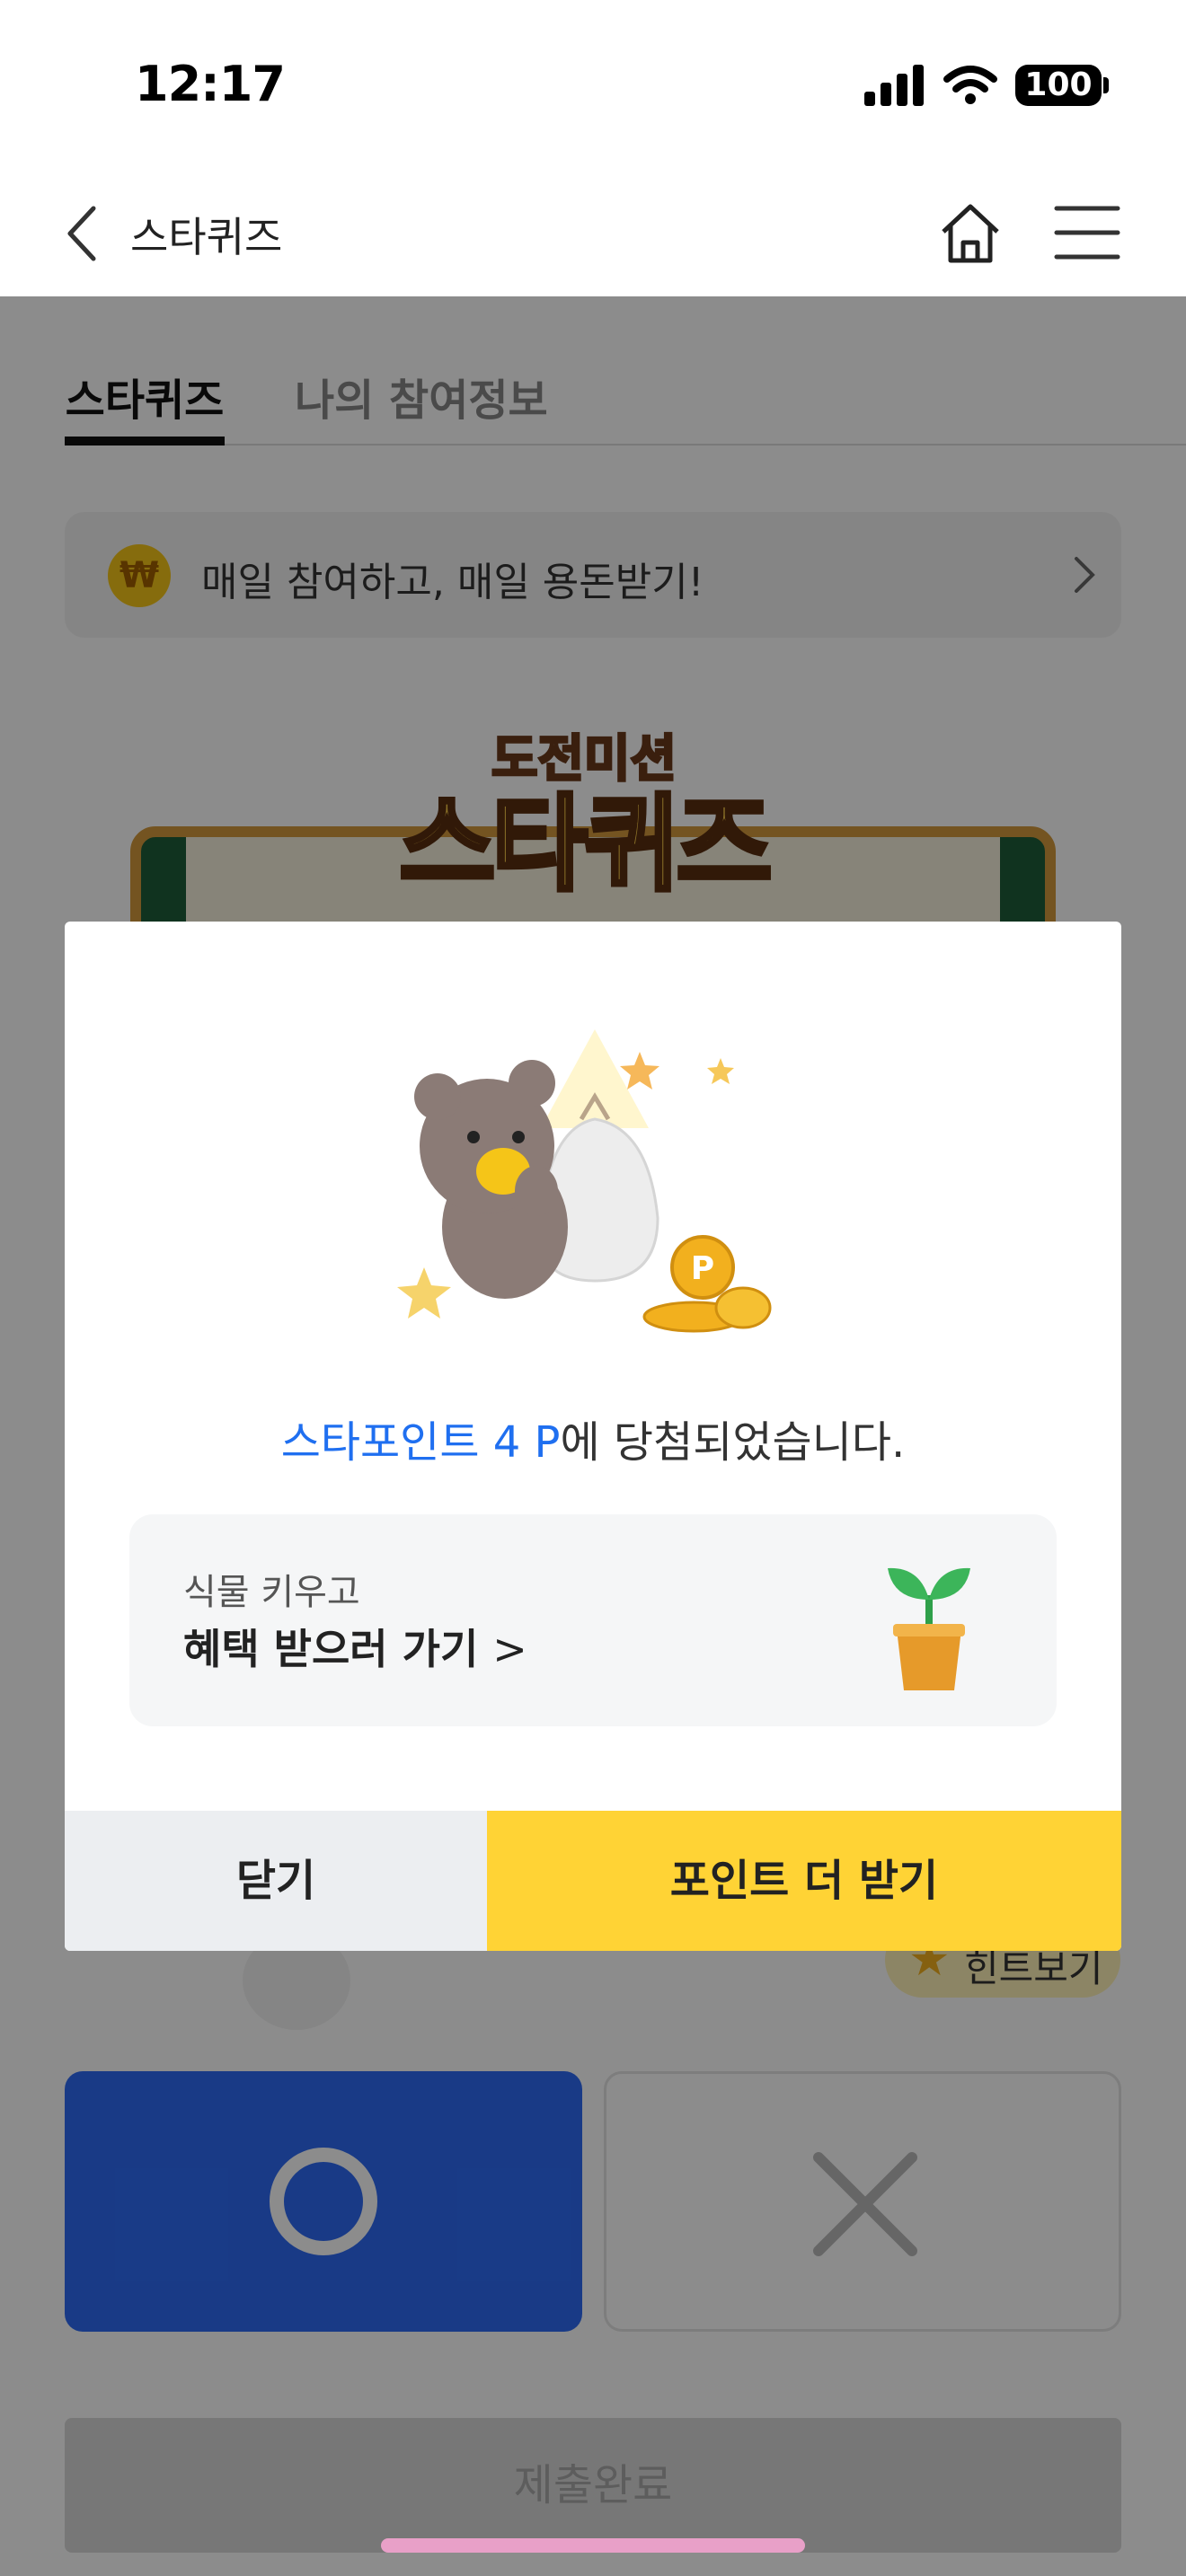 This screenshot has width=1186, height=2576. I want to click on home-indicator, so click(593, 2545).